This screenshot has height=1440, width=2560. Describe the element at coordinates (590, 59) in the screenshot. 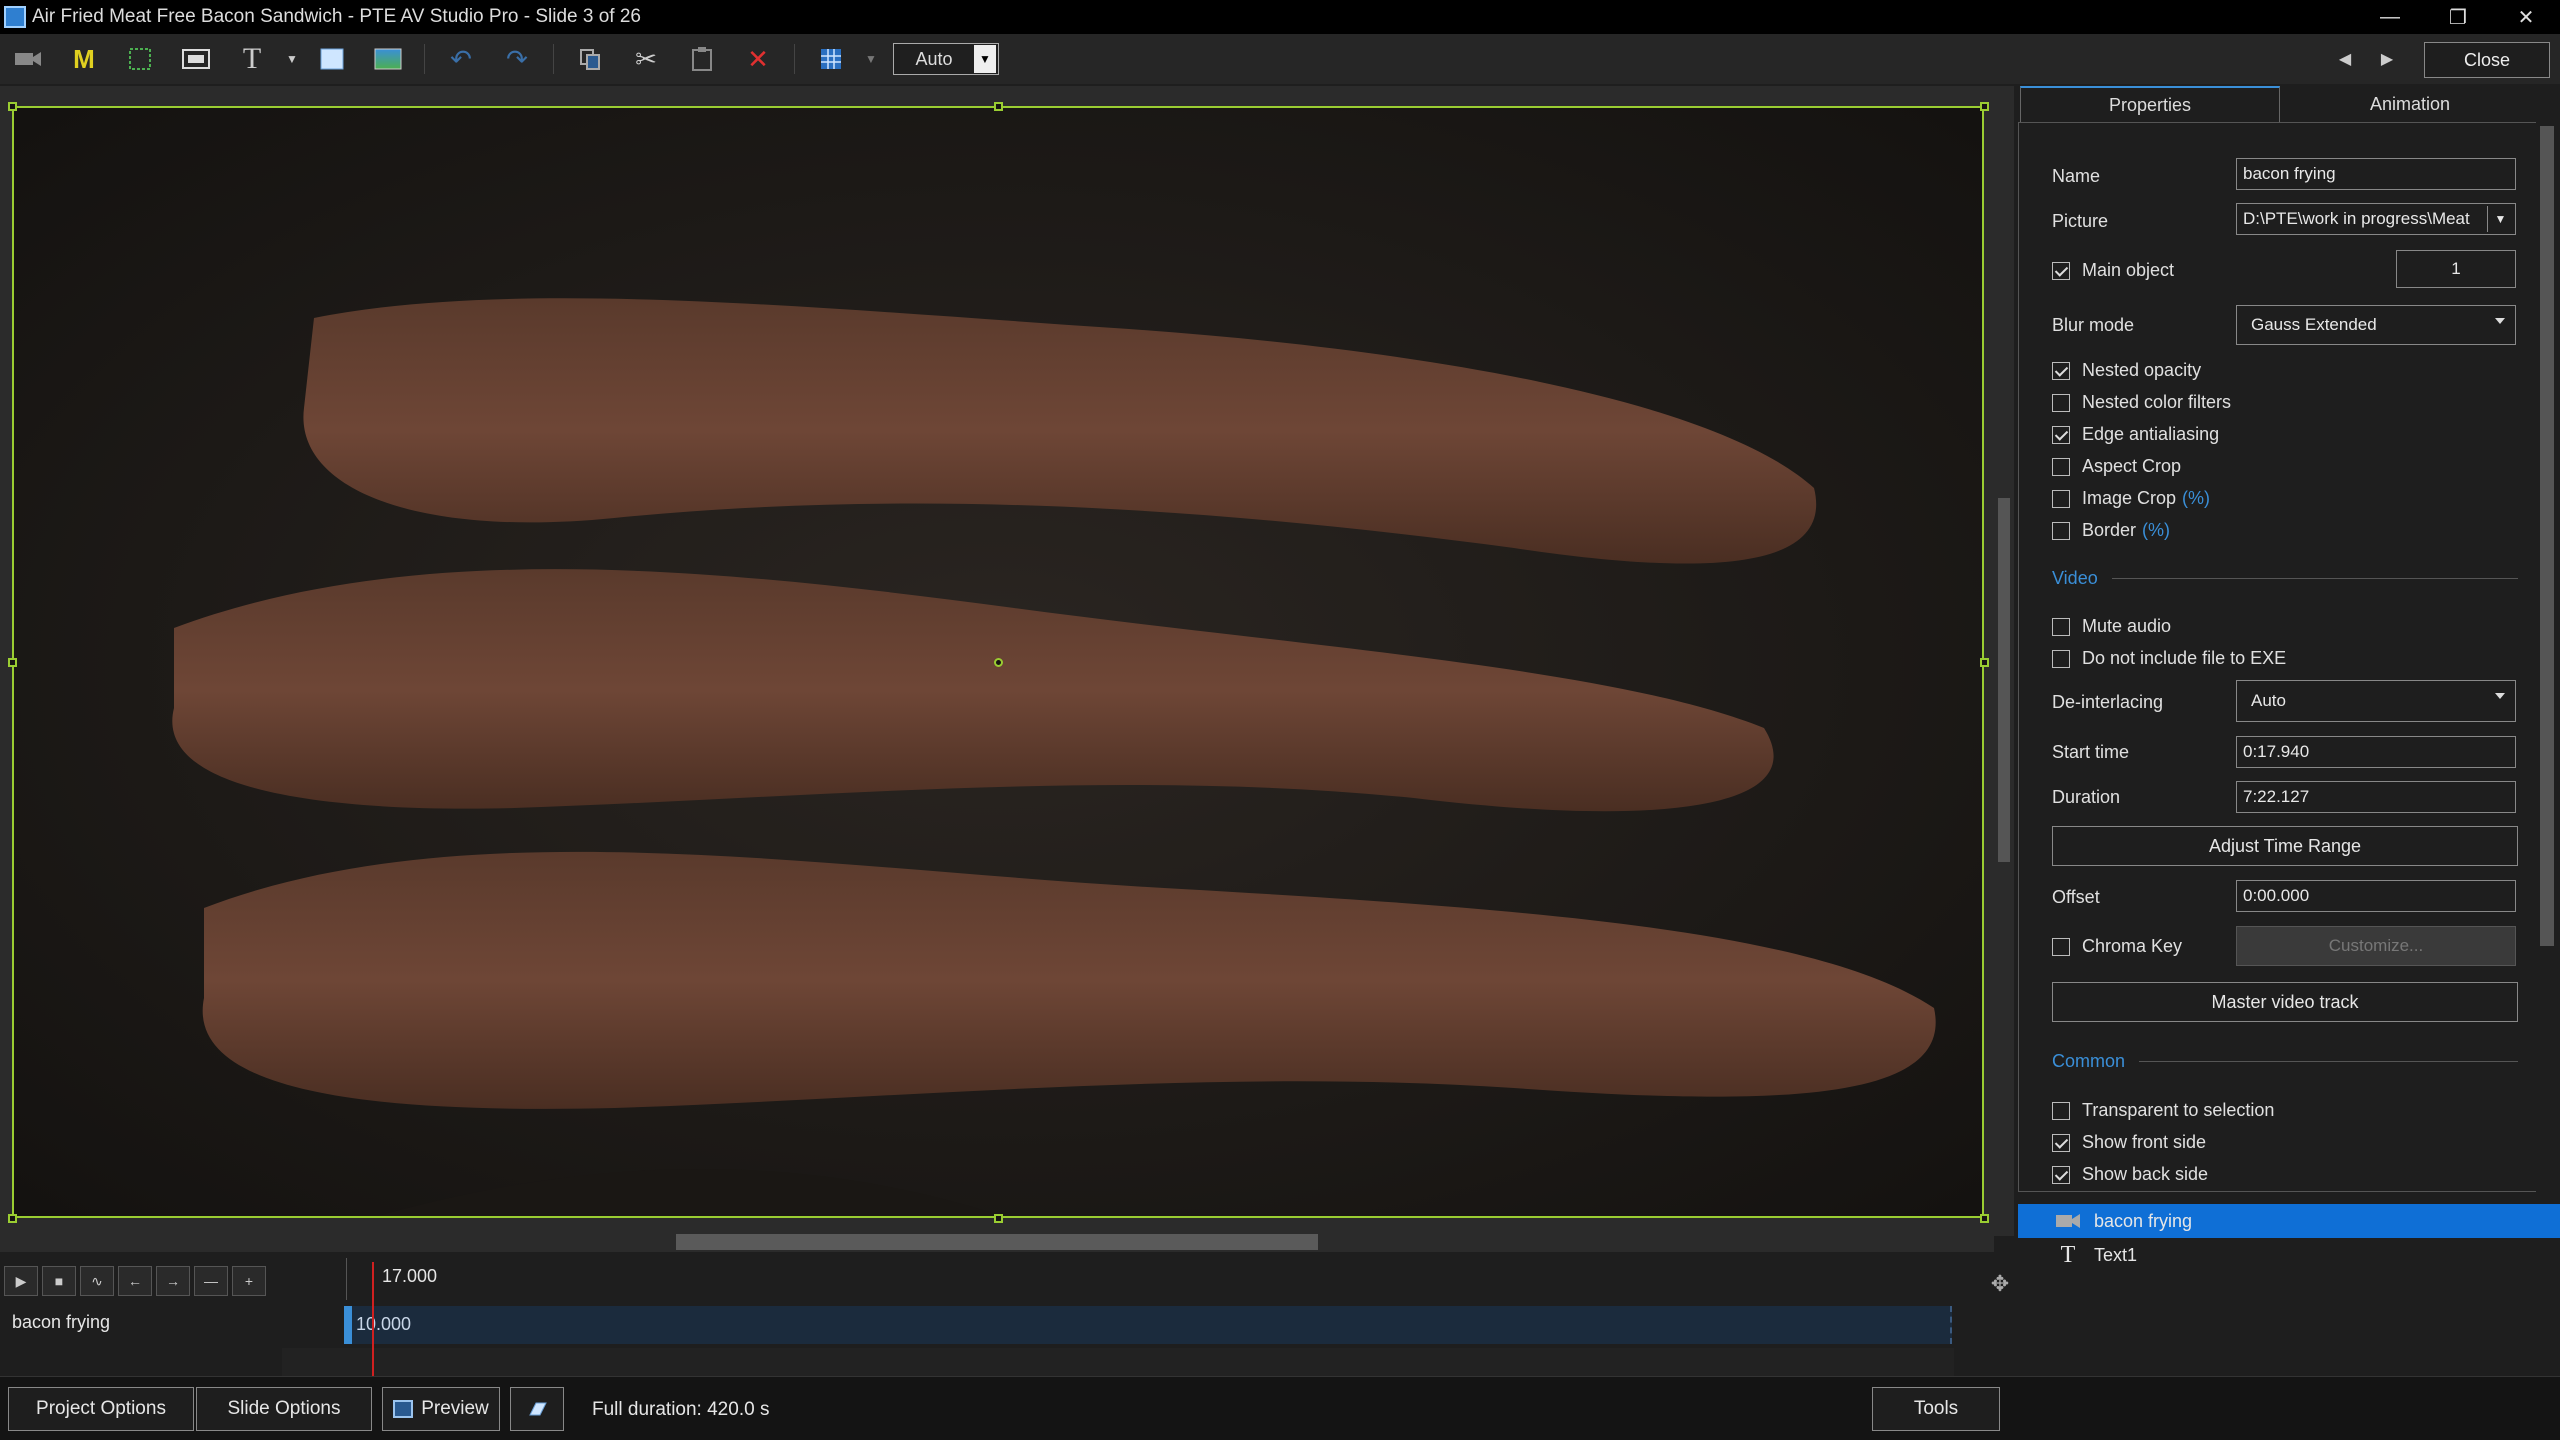

I see `copy-icon` at that location.